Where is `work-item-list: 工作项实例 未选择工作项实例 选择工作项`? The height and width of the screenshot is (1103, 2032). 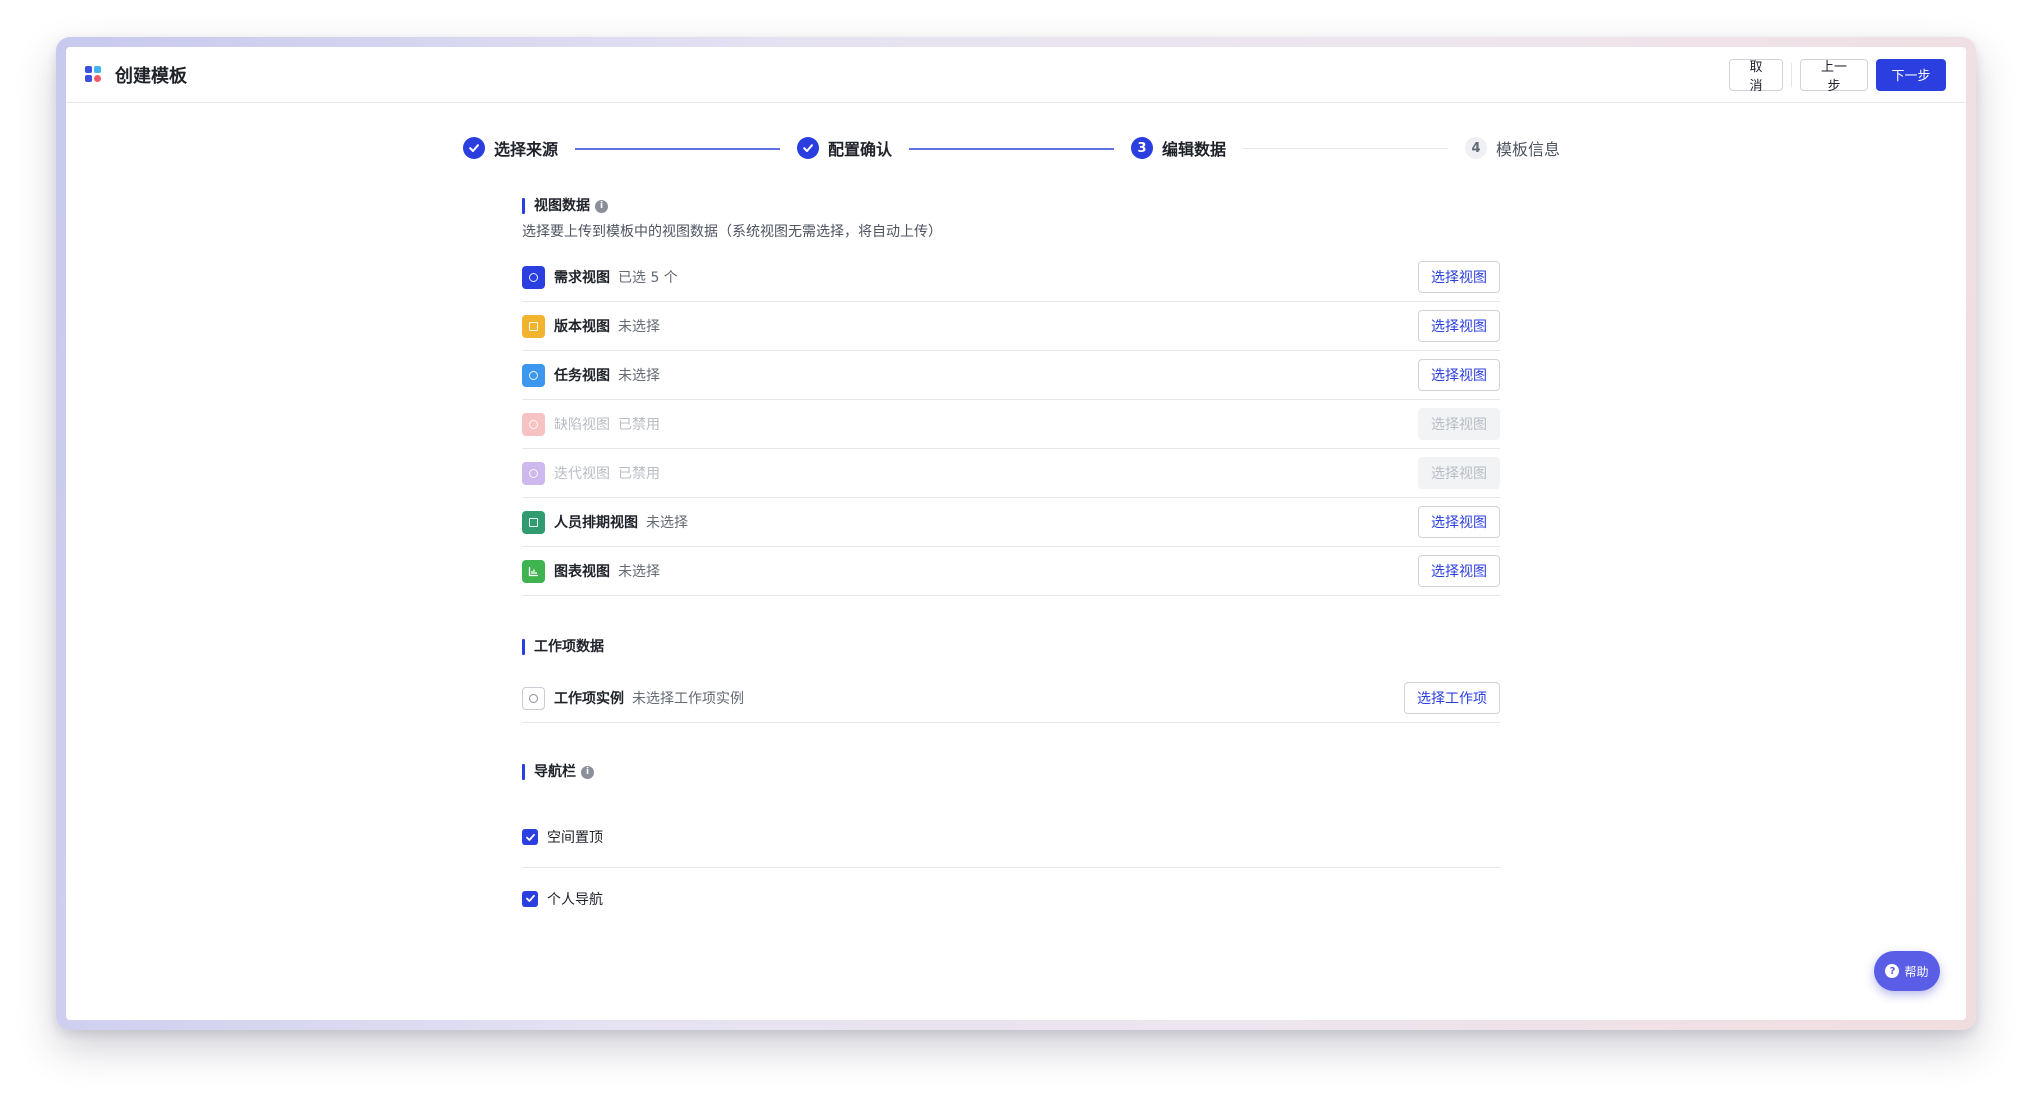 work-item-list: 工作项实例 未选择工作项实例 选择工作项 is located at coordinates (1011, 698).